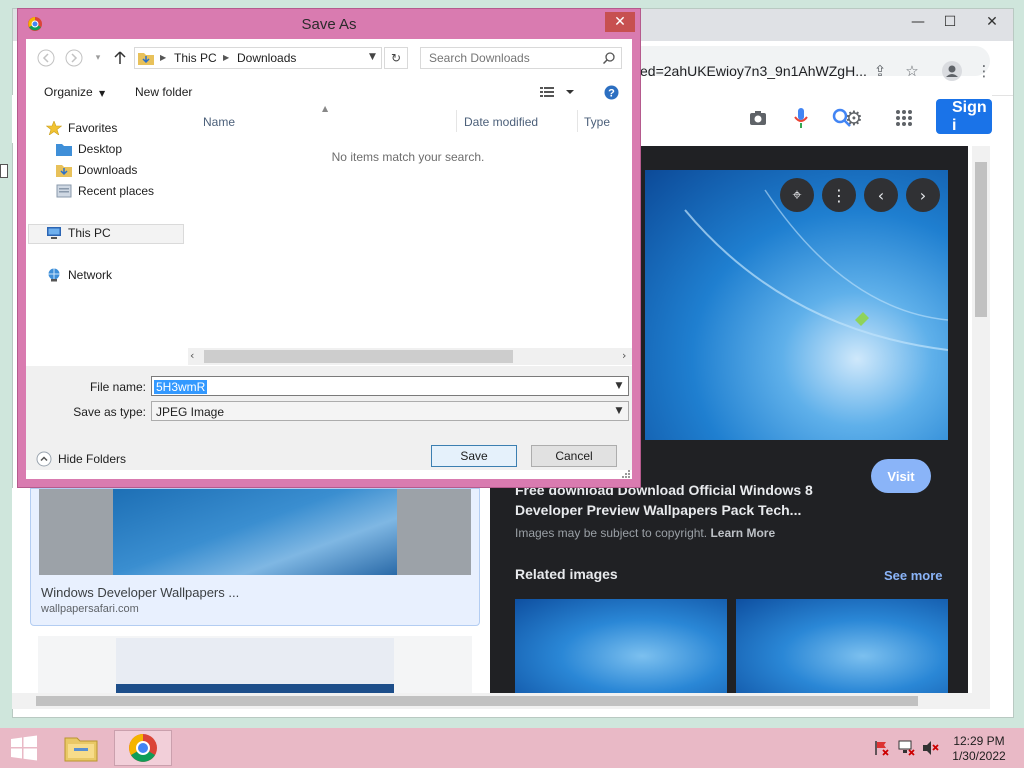 Image resolution: width=1024 pixels, height=768 pixels. I want to click on cancel-button: Cancel, so click(574, 456).